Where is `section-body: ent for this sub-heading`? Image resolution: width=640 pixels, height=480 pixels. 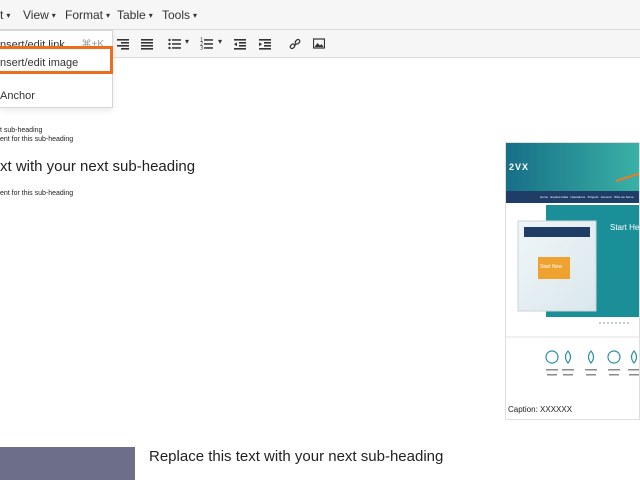 section-body: ent for this sub-heading is located at coordinates (37, 193).